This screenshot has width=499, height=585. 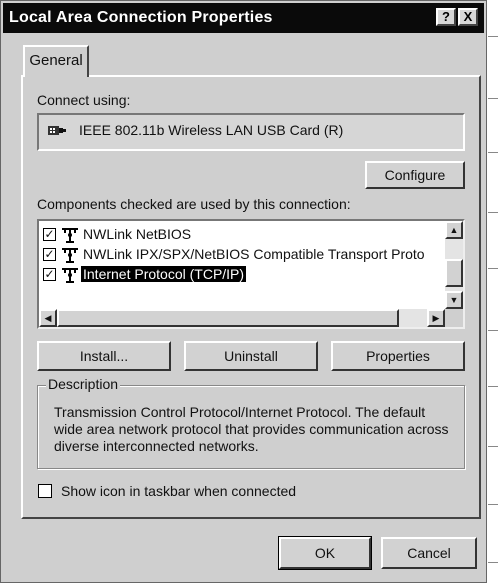 I want to click on connect-using-label: Connect using:, so click(x=84, y=100).